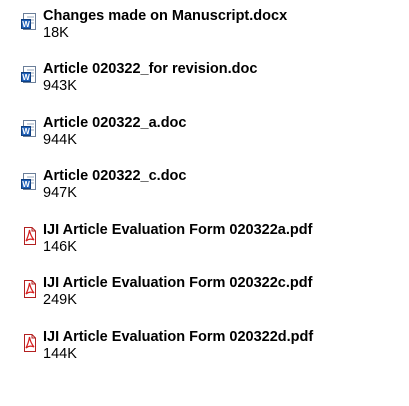 Image resolution: width=409 pixels, height=406 pixels. What do you see at coordinates (60, 193) in the screenshot?
I see `attachment-file-size: 947K` at bounding box center [60, 193].